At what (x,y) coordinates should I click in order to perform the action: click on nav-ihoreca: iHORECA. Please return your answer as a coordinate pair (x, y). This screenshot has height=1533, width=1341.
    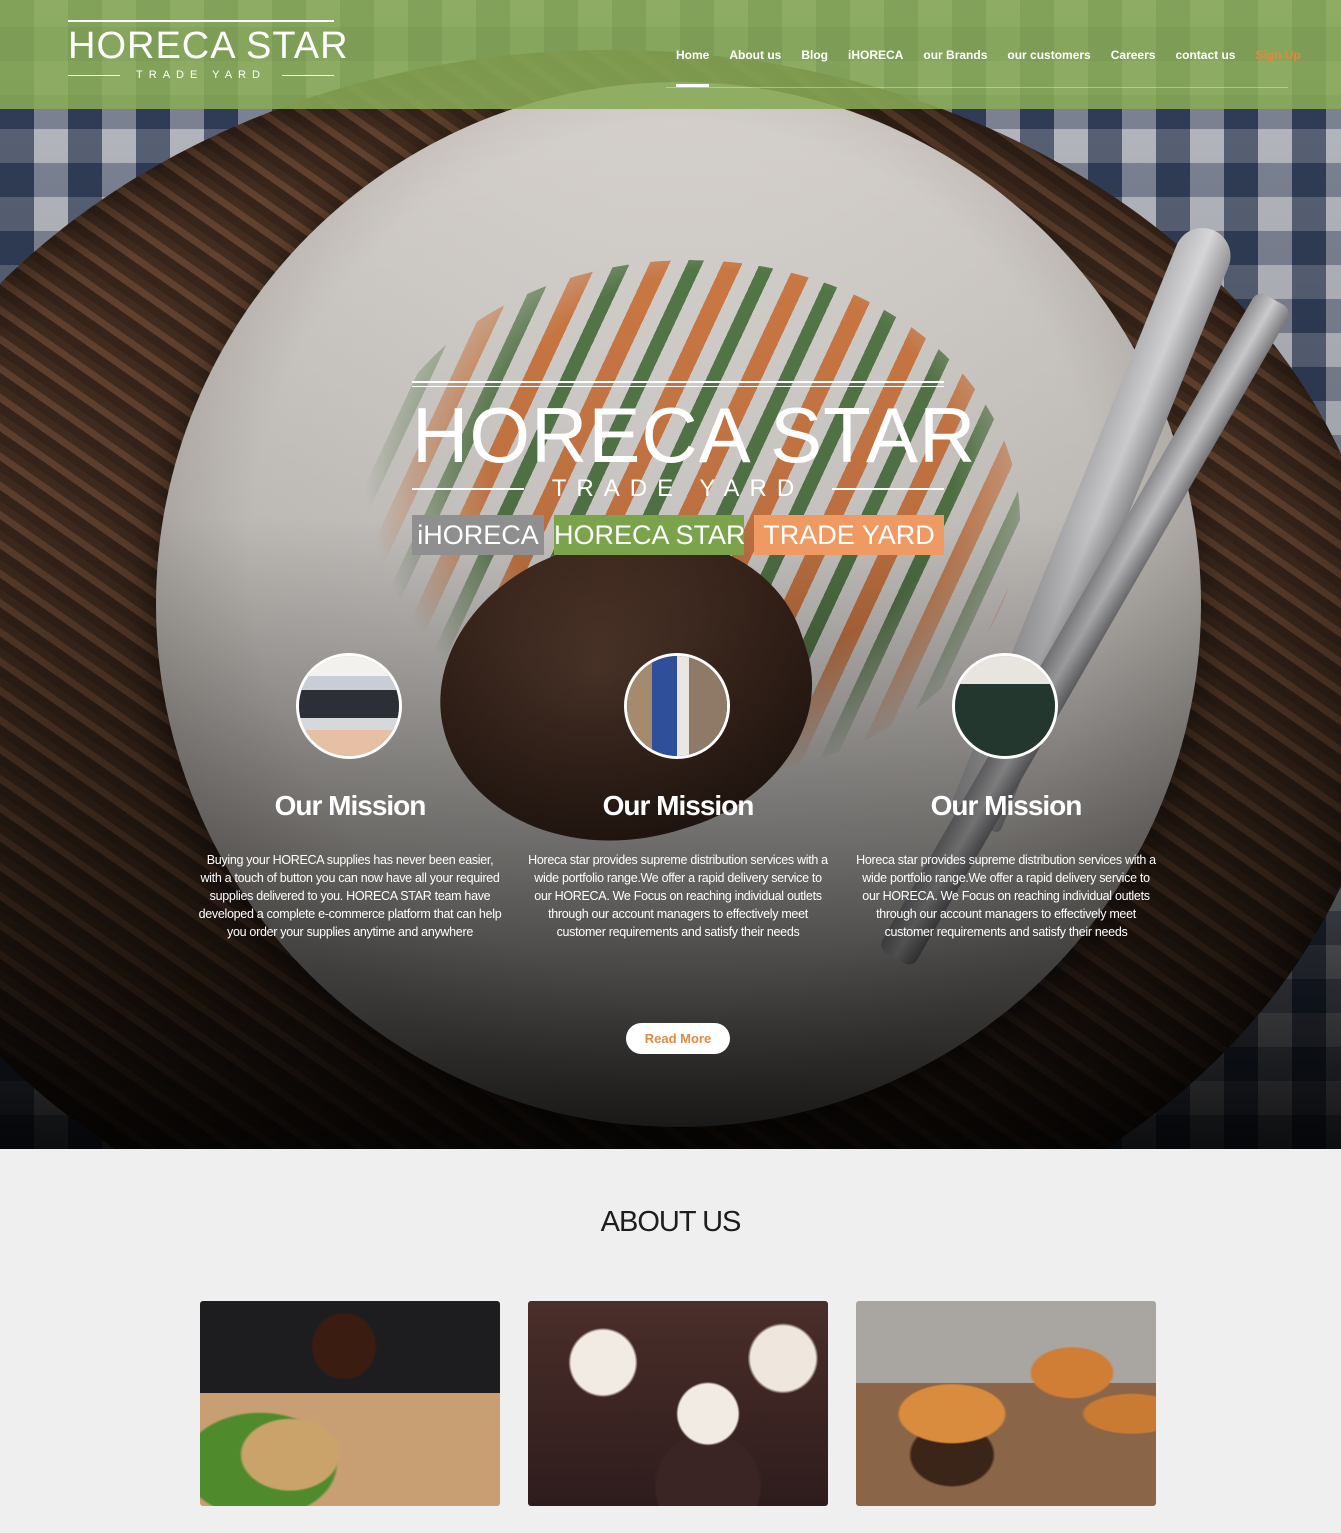
    Looking at the image, I should click on (875, 56).